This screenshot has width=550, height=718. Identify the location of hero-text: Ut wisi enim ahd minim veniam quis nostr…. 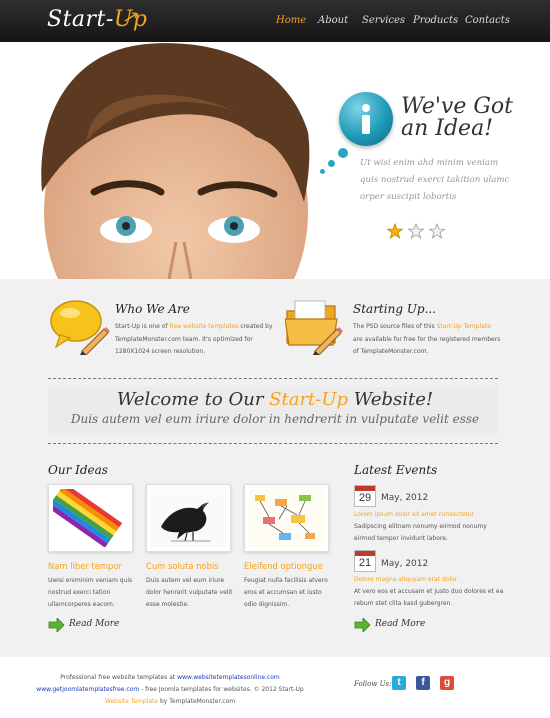
(435, 180).